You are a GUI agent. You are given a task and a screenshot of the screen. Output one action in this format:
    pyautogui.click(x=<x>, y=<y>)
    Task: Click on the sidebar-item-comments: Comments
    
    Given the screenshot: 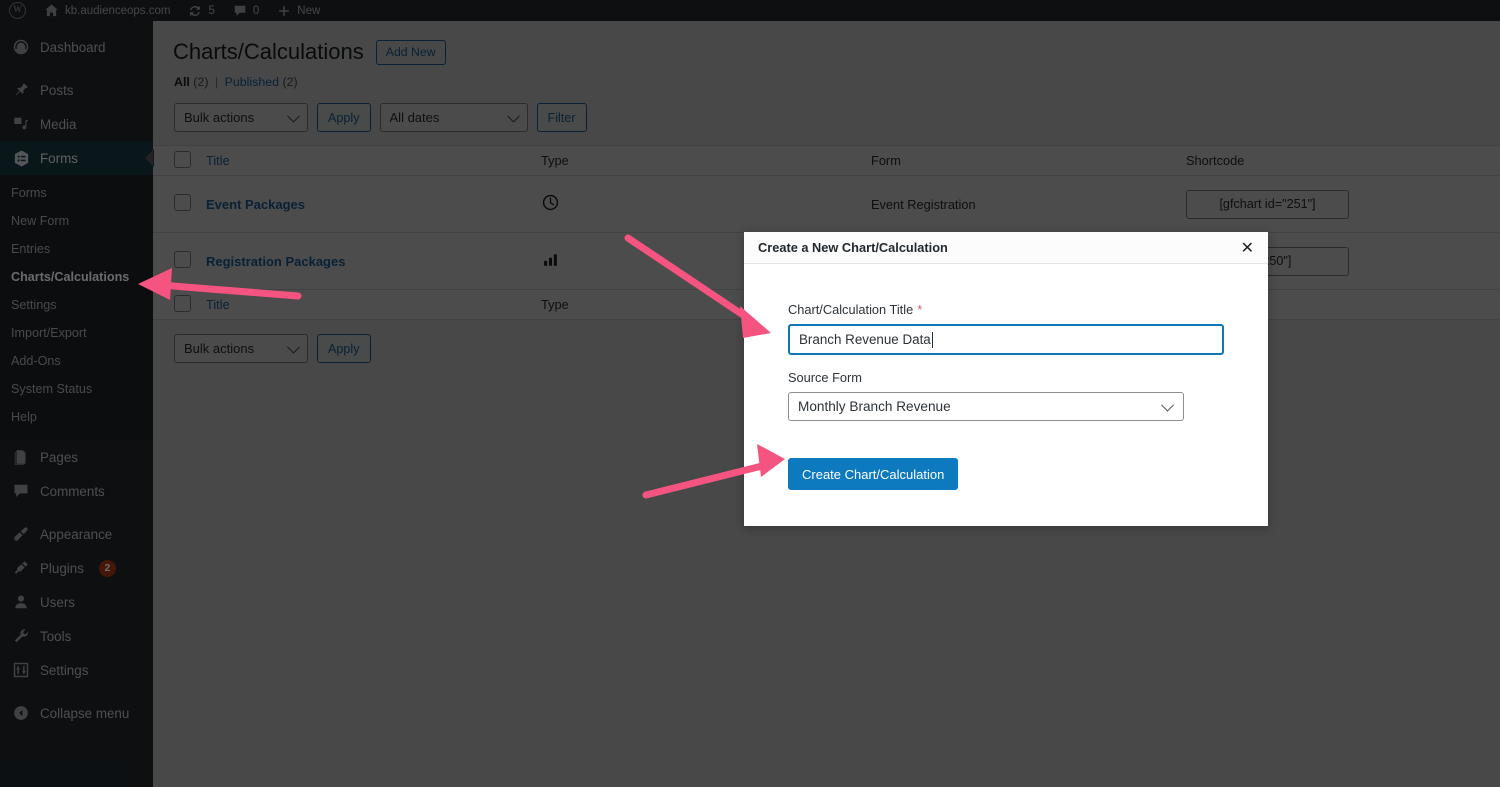 What is the action you would take?
    pyautogui.click(x=76, y=491)
    